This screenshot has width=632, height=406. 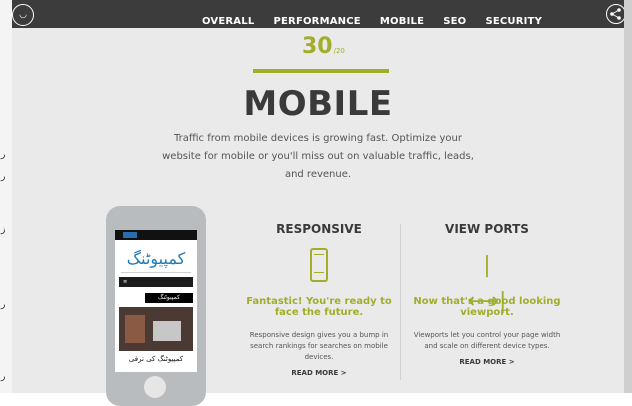 I want to click on screen-photo, so click(x=156, y=329).